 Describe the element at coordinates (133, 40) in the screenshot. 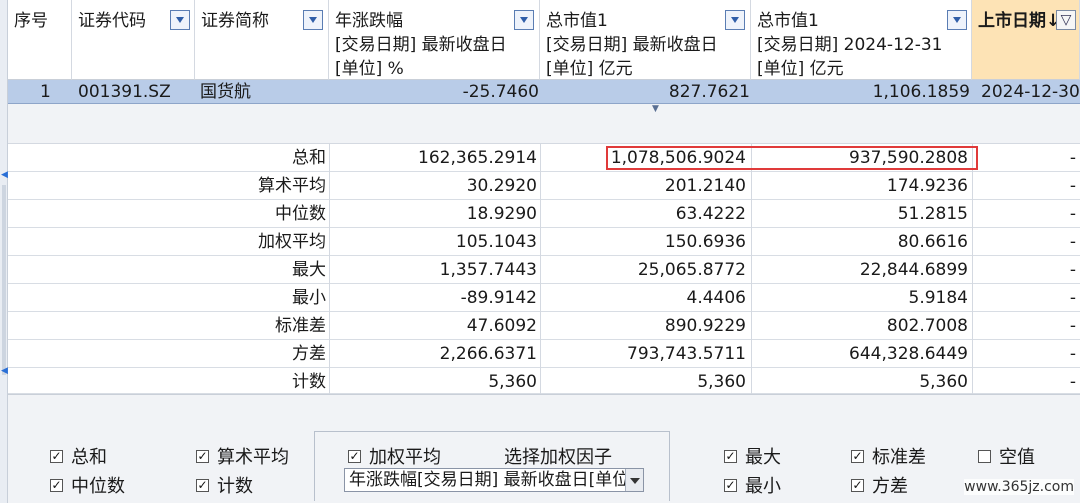

I see `header-code: 证券代码` at that location.